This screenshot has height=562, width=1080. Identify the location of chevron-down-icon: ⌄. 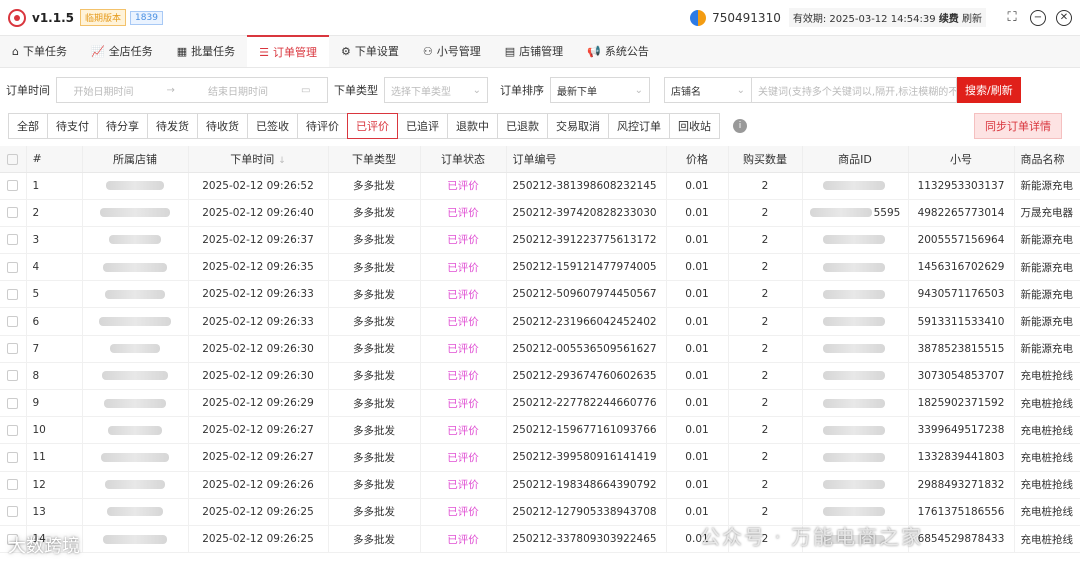
(740, 90).